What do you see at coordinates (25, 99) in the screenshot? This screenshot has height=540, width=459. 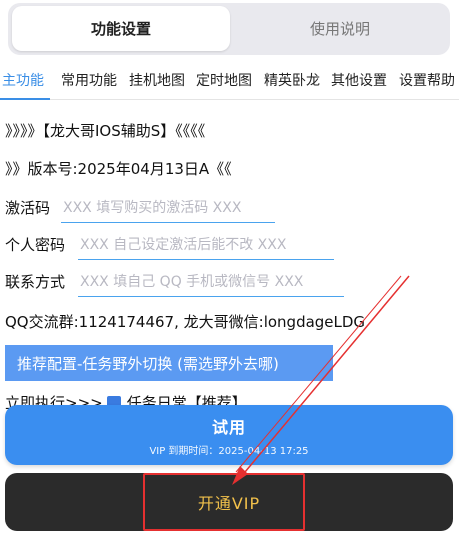 I see `active-tab-indicator` at bounding box center [25, 99].